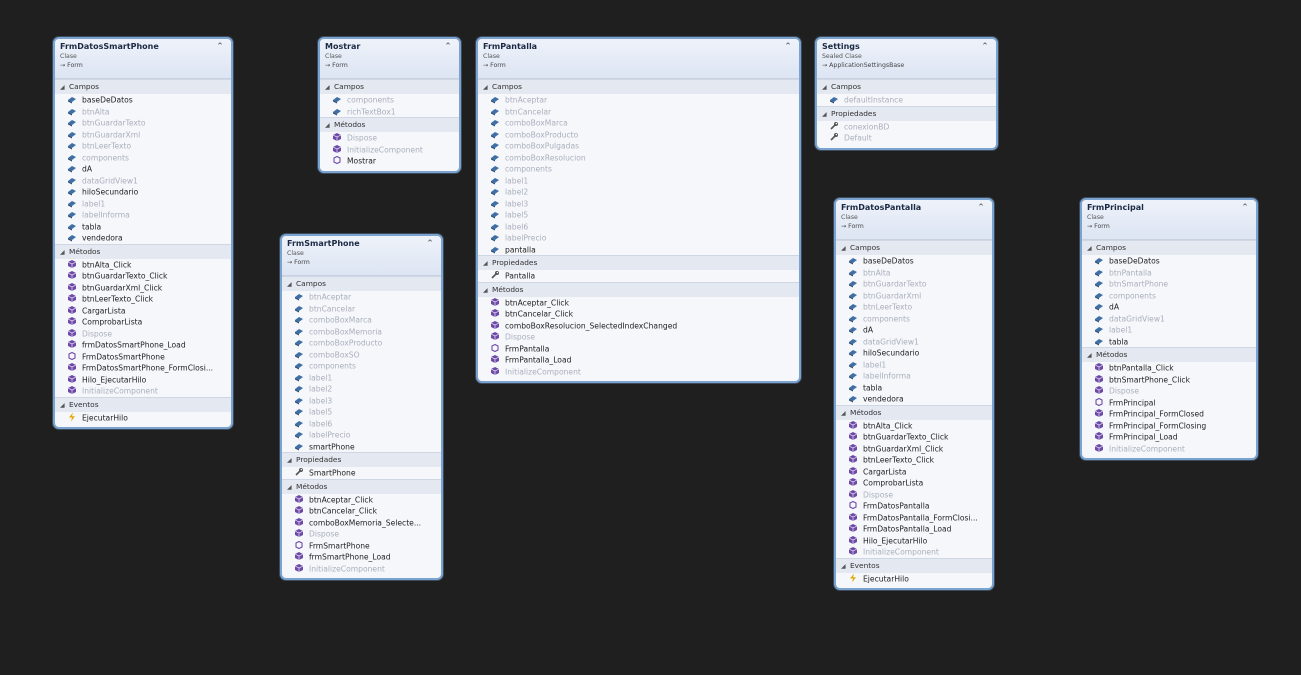 This screenshot has height=675, width=1301. I want to click on member-row: labelInforma, so click(143, 215).